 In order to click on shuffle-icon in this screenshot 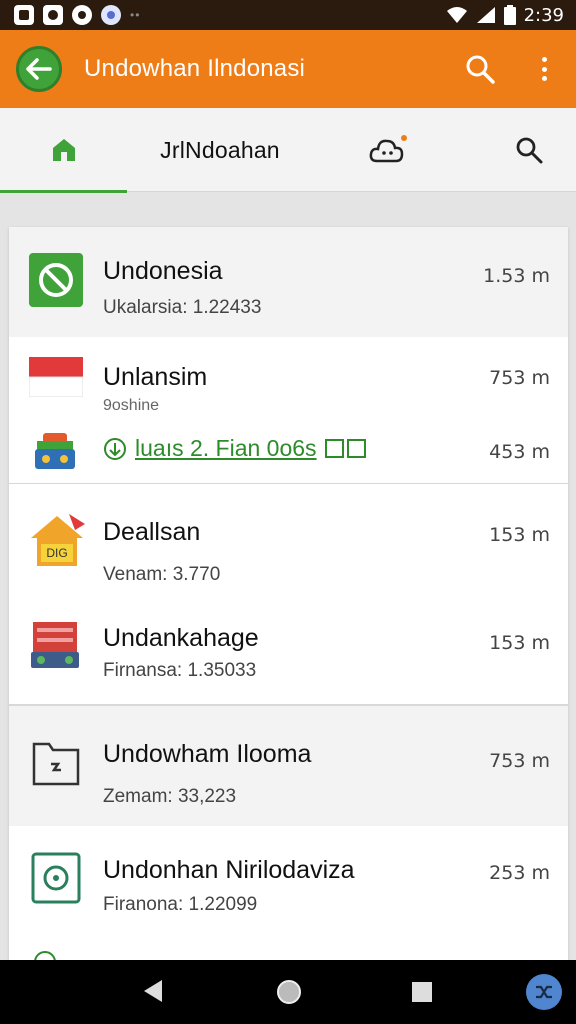, I will do `click(544, 992)`.